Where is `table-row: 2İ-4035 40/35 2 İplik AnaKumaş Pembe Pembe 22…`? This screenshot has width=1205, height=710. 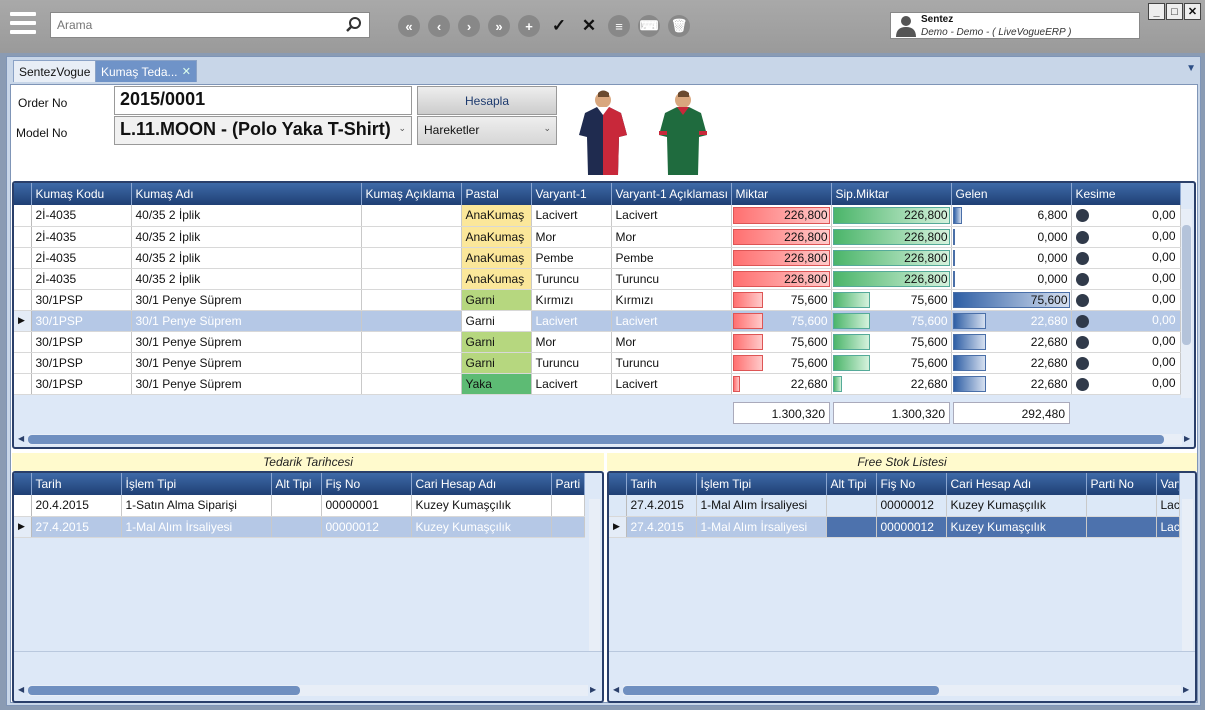
table-row: 2İ-4035 40/35 2 İplik AnaKumaş Pembe Pembe 22… is located at coordinates (597, 258).